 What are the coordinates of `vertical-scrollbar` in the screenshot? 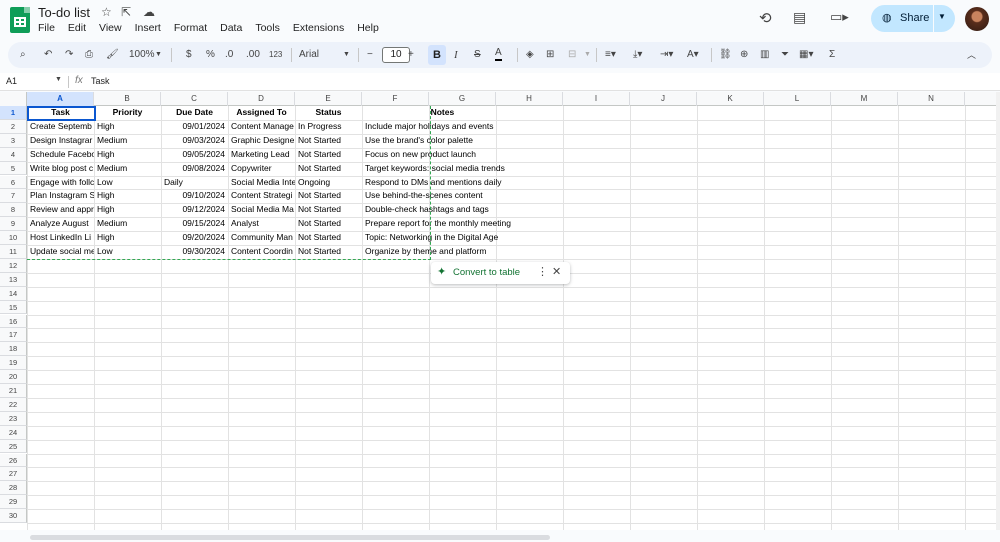 It's located at (998, 311).